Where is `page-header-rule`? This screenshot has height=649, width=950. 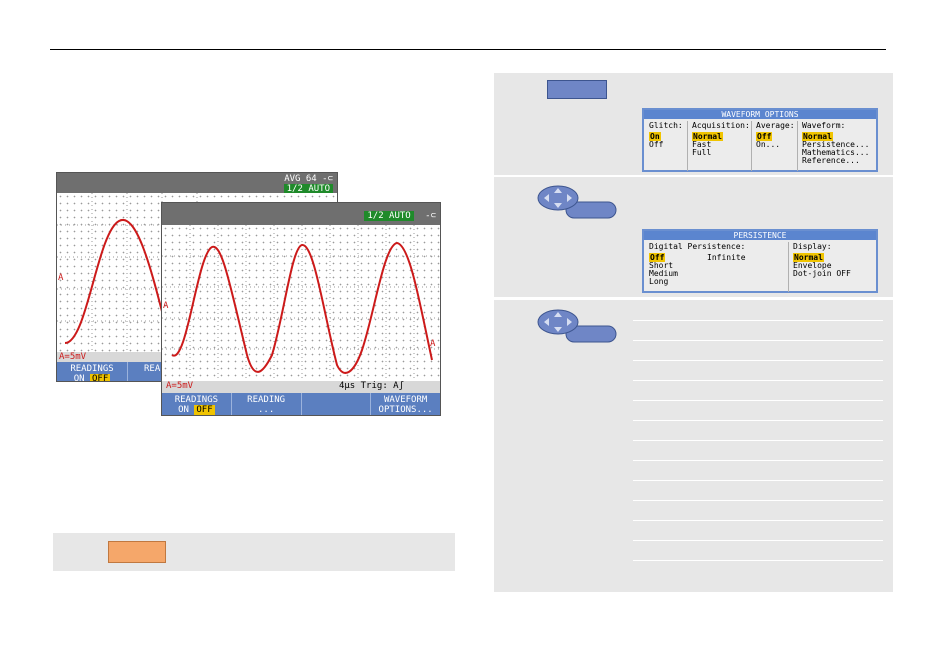
page-header-rule is located at coordinates (468, 49).